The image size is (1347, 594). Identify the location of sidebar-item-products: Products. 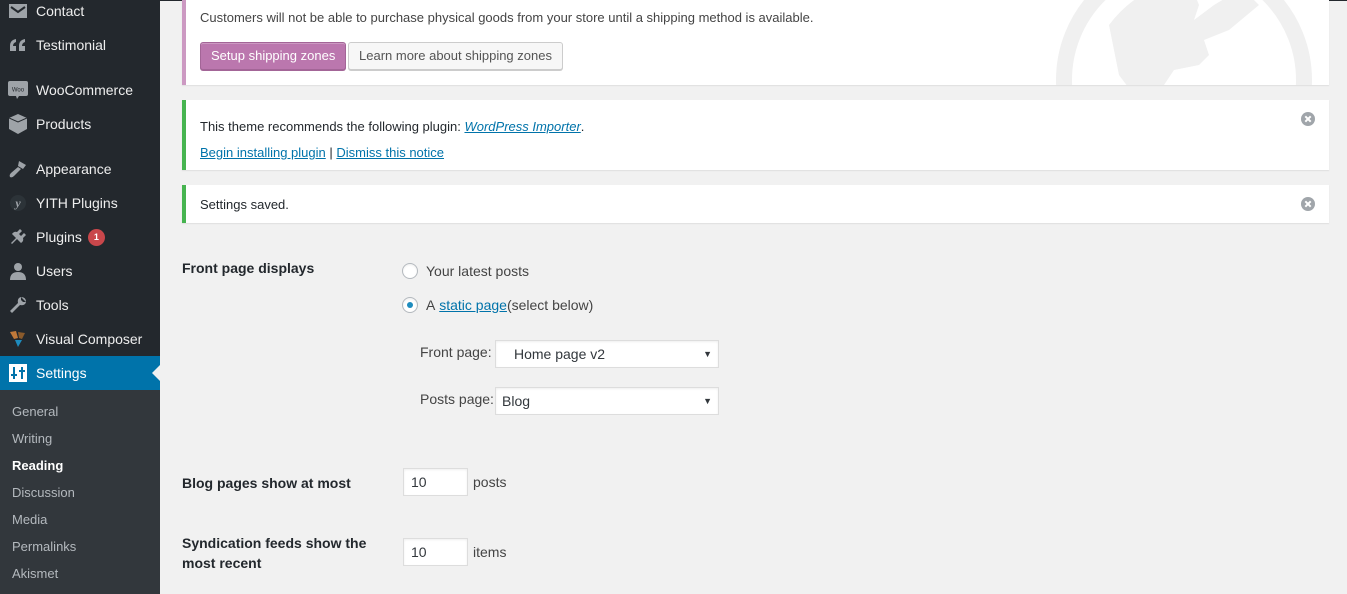
(80, 124).